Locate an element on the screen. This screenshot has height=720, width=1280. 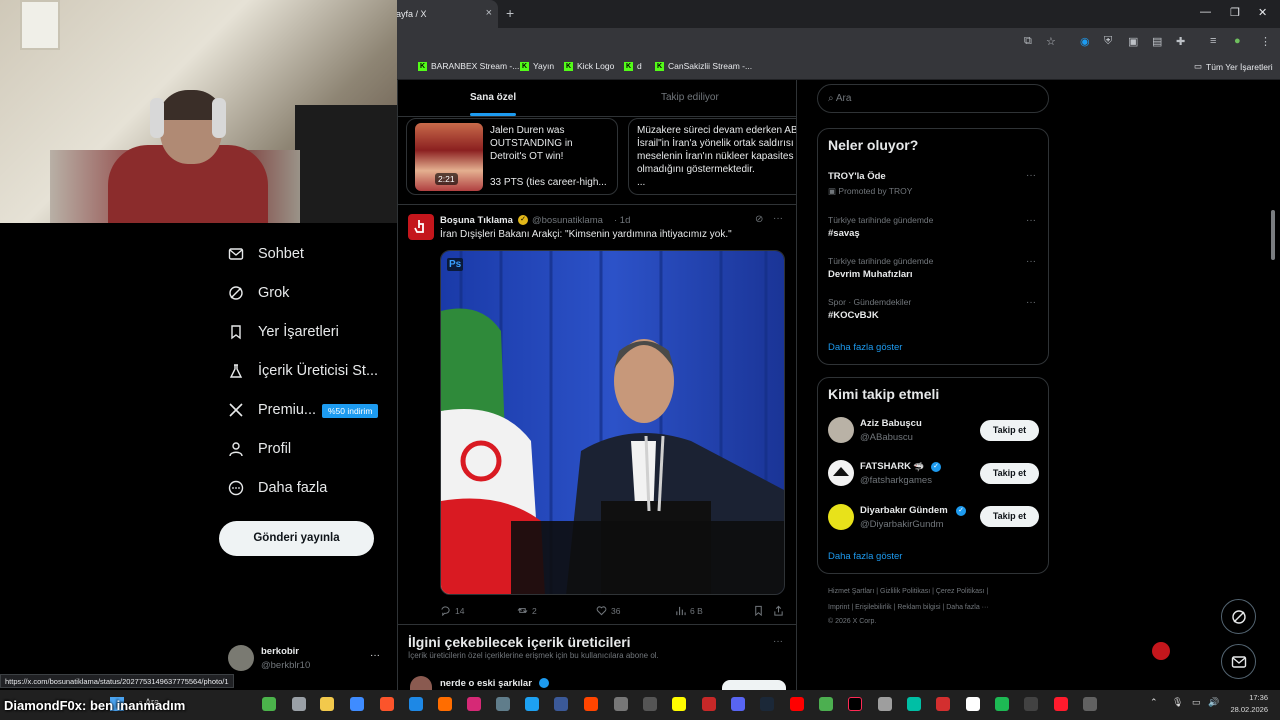
tweet-author: Boşuna Tıklama is located at coordinates (476, 220).